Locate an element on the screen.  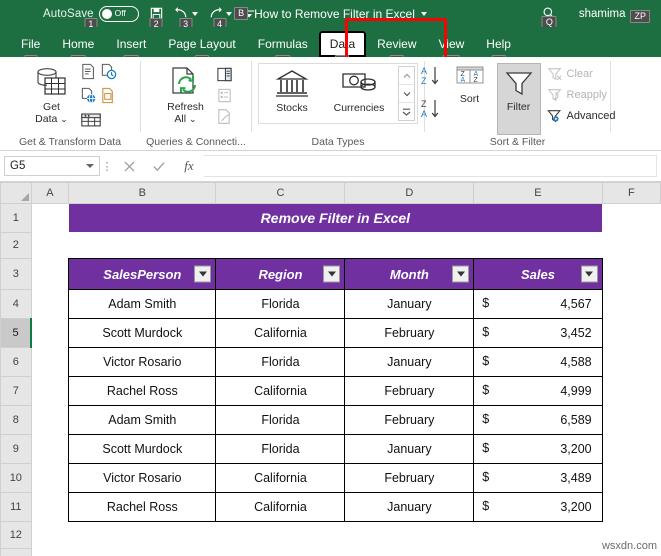
cell-a4 is located at coordinates (50, 304).